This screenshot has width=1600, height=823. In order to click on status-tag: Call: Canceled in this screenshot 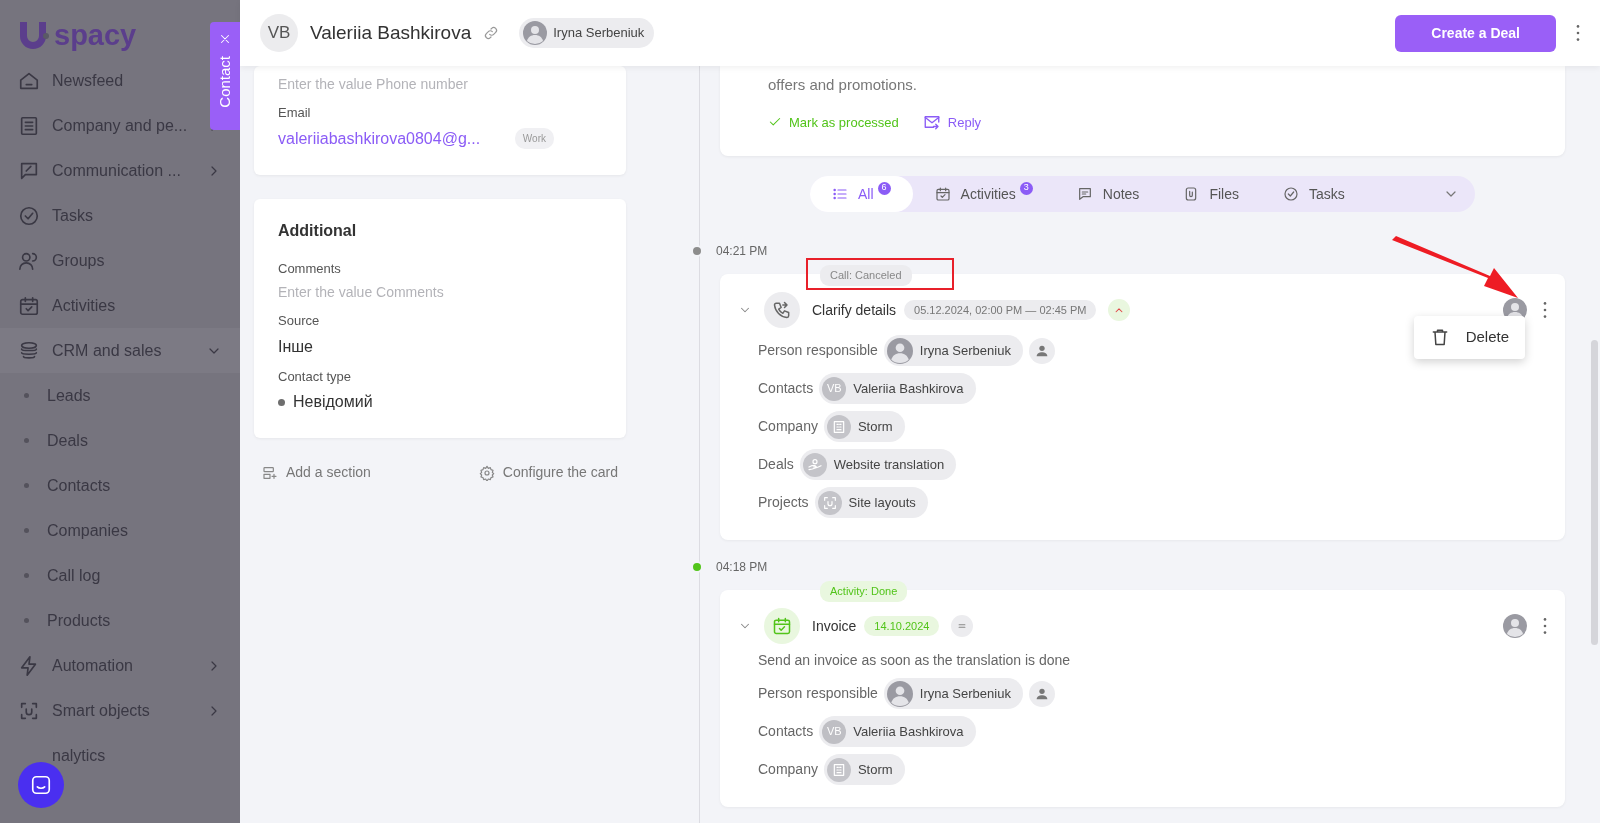, I will do `click(866, 275)`.